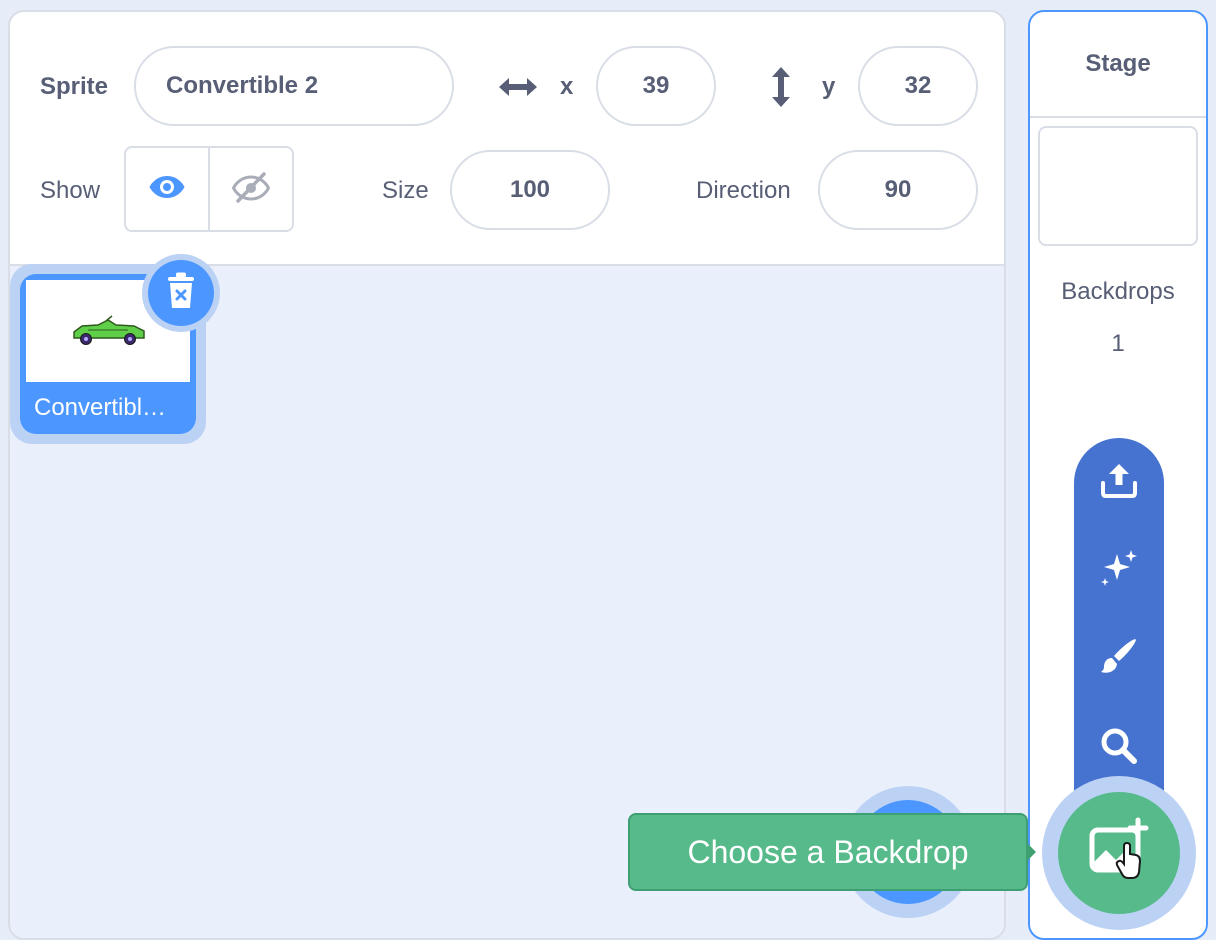  I want to click on y-input: 32, so click(918, 86).